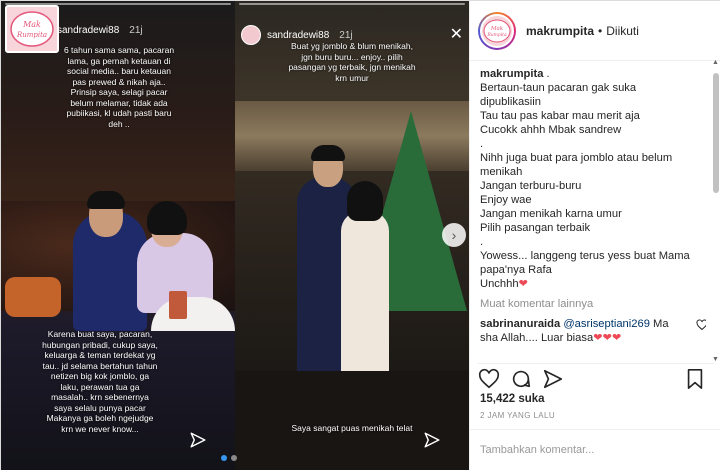 Image resolution: width=720 pixels, height=470 pixels. I want to click on pillow-photo, so click(33, 297).